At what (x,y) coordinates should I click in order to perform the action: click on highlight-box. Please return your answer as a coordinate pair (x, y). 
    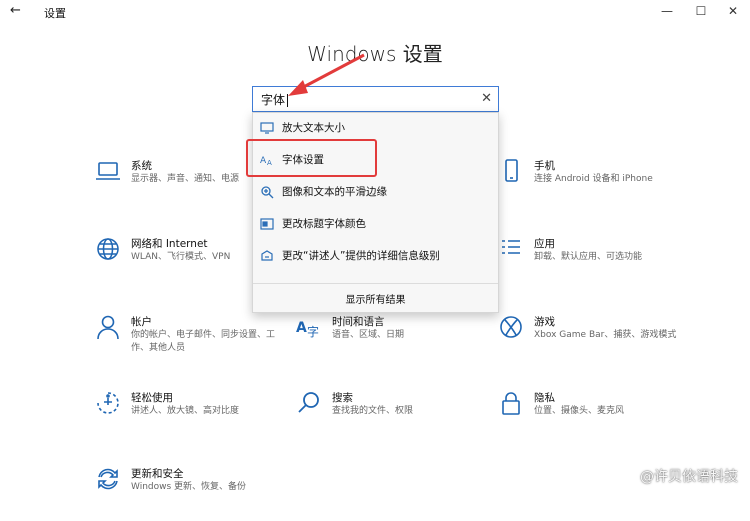
    Looking at the image, I should click on (311, 158).